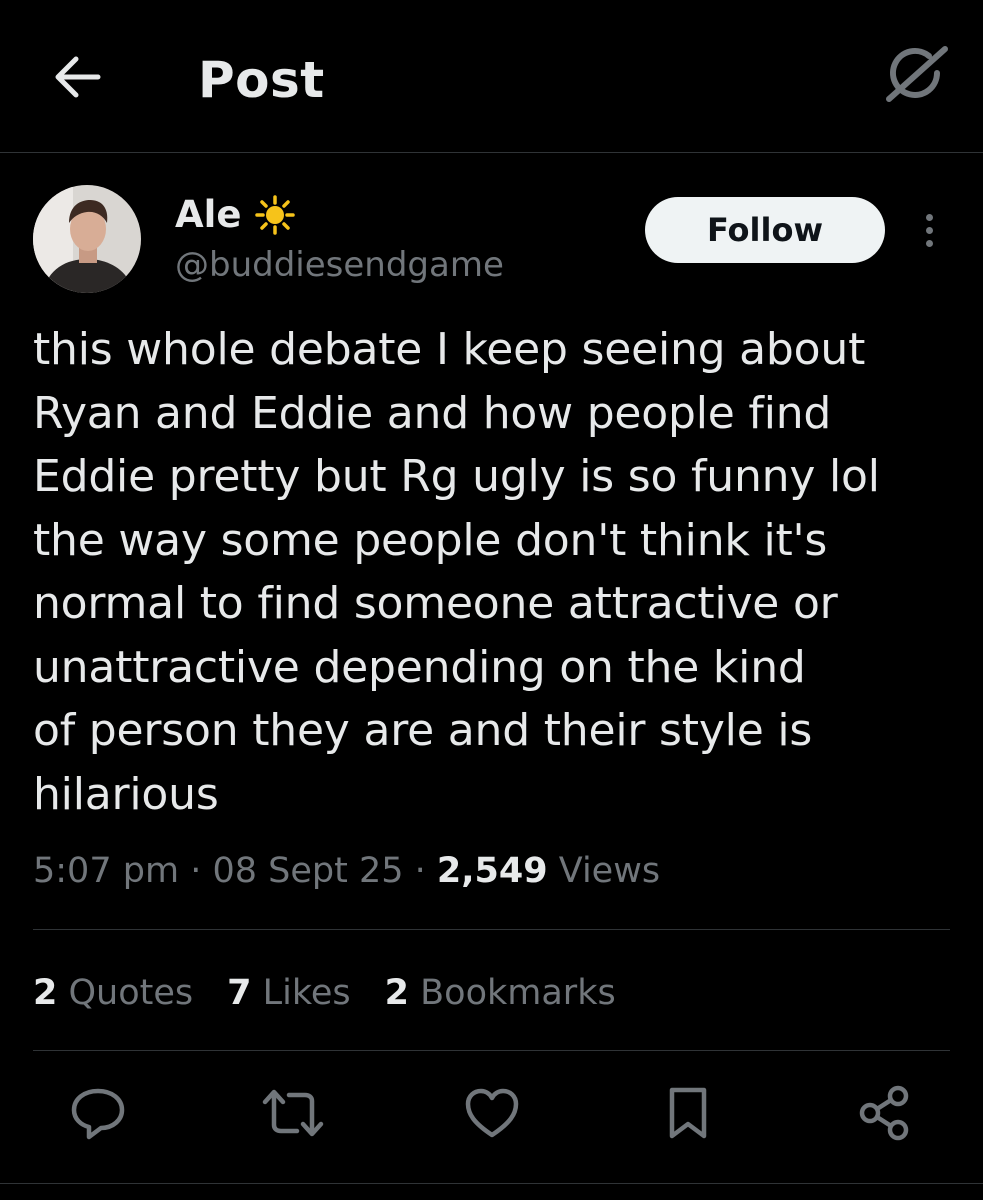  I want to click on share-icon, so click(884, 1115).